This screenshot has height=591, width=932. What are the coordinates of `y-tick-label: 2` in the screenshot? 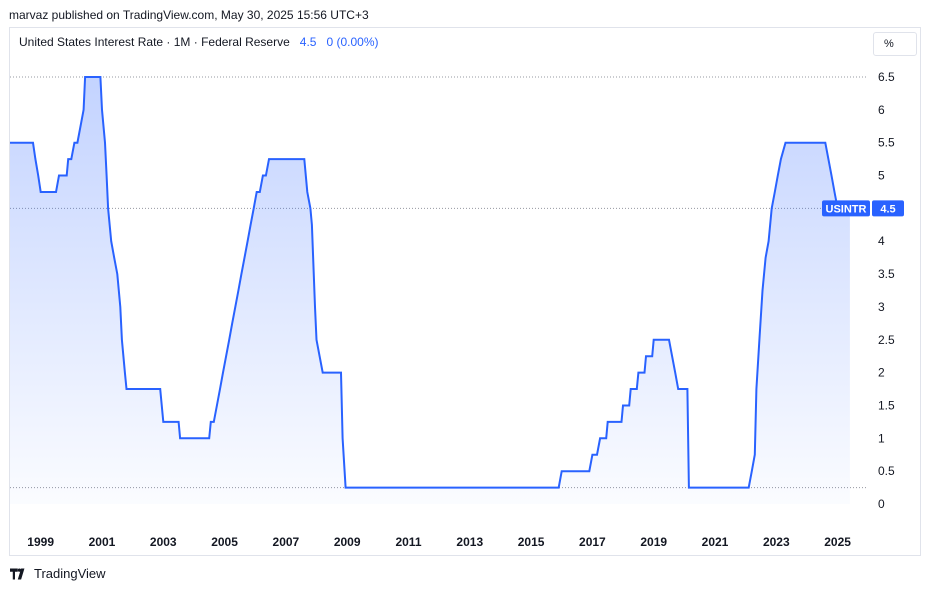 It's located at (881, 373).